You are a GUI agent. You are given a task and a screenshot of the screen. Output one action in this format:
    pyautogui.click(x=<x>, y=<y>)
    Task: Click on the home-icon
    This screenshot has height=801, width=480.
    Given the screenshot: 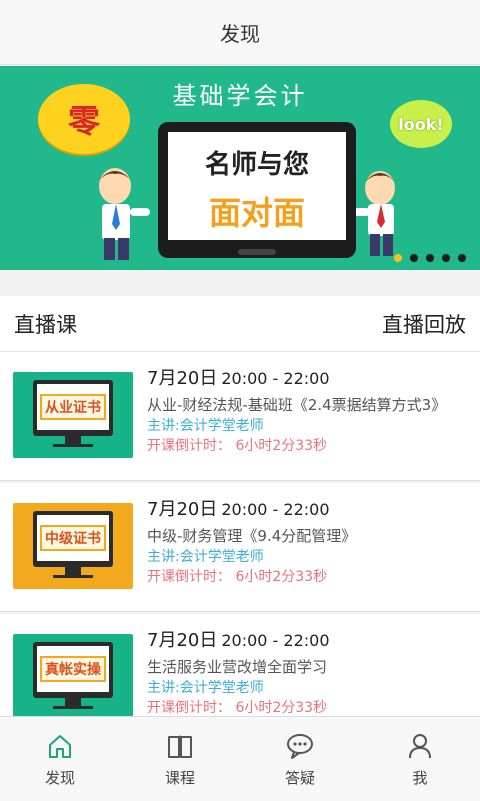 What is the action you would take?
    pyautogui.click(x=60, y=746)
    